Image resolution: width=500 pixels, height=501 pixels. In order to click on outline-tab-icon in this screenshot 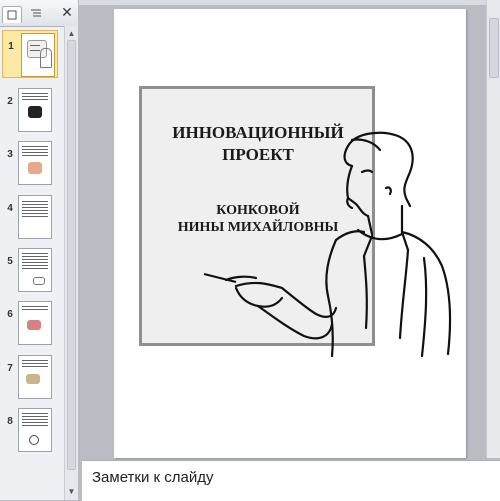, I will do `click(36, 12)`.